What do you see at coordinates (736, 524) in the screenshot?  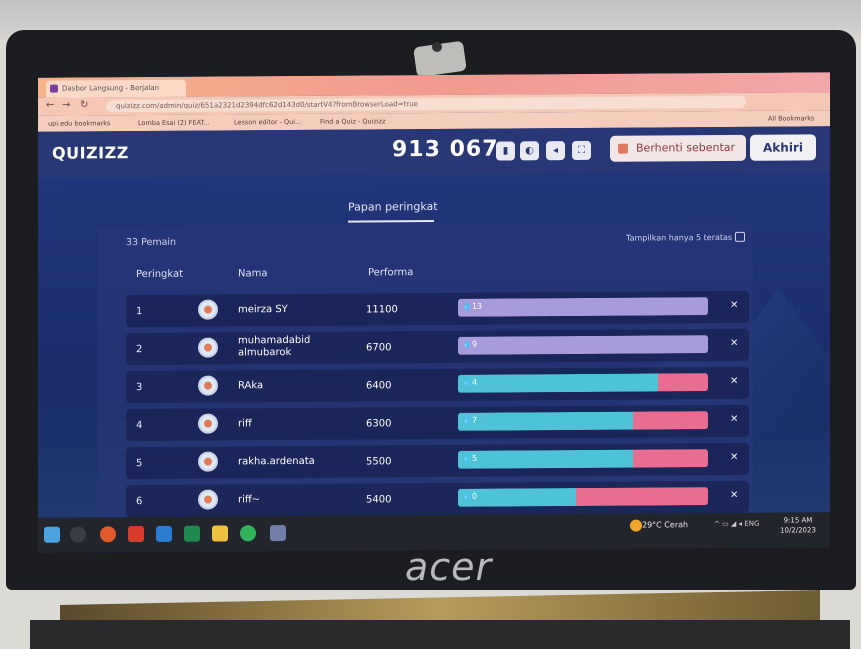 I see `system-tray: ^ ▭ ◢ ◂ ENG` at bounding box center [736, 524].